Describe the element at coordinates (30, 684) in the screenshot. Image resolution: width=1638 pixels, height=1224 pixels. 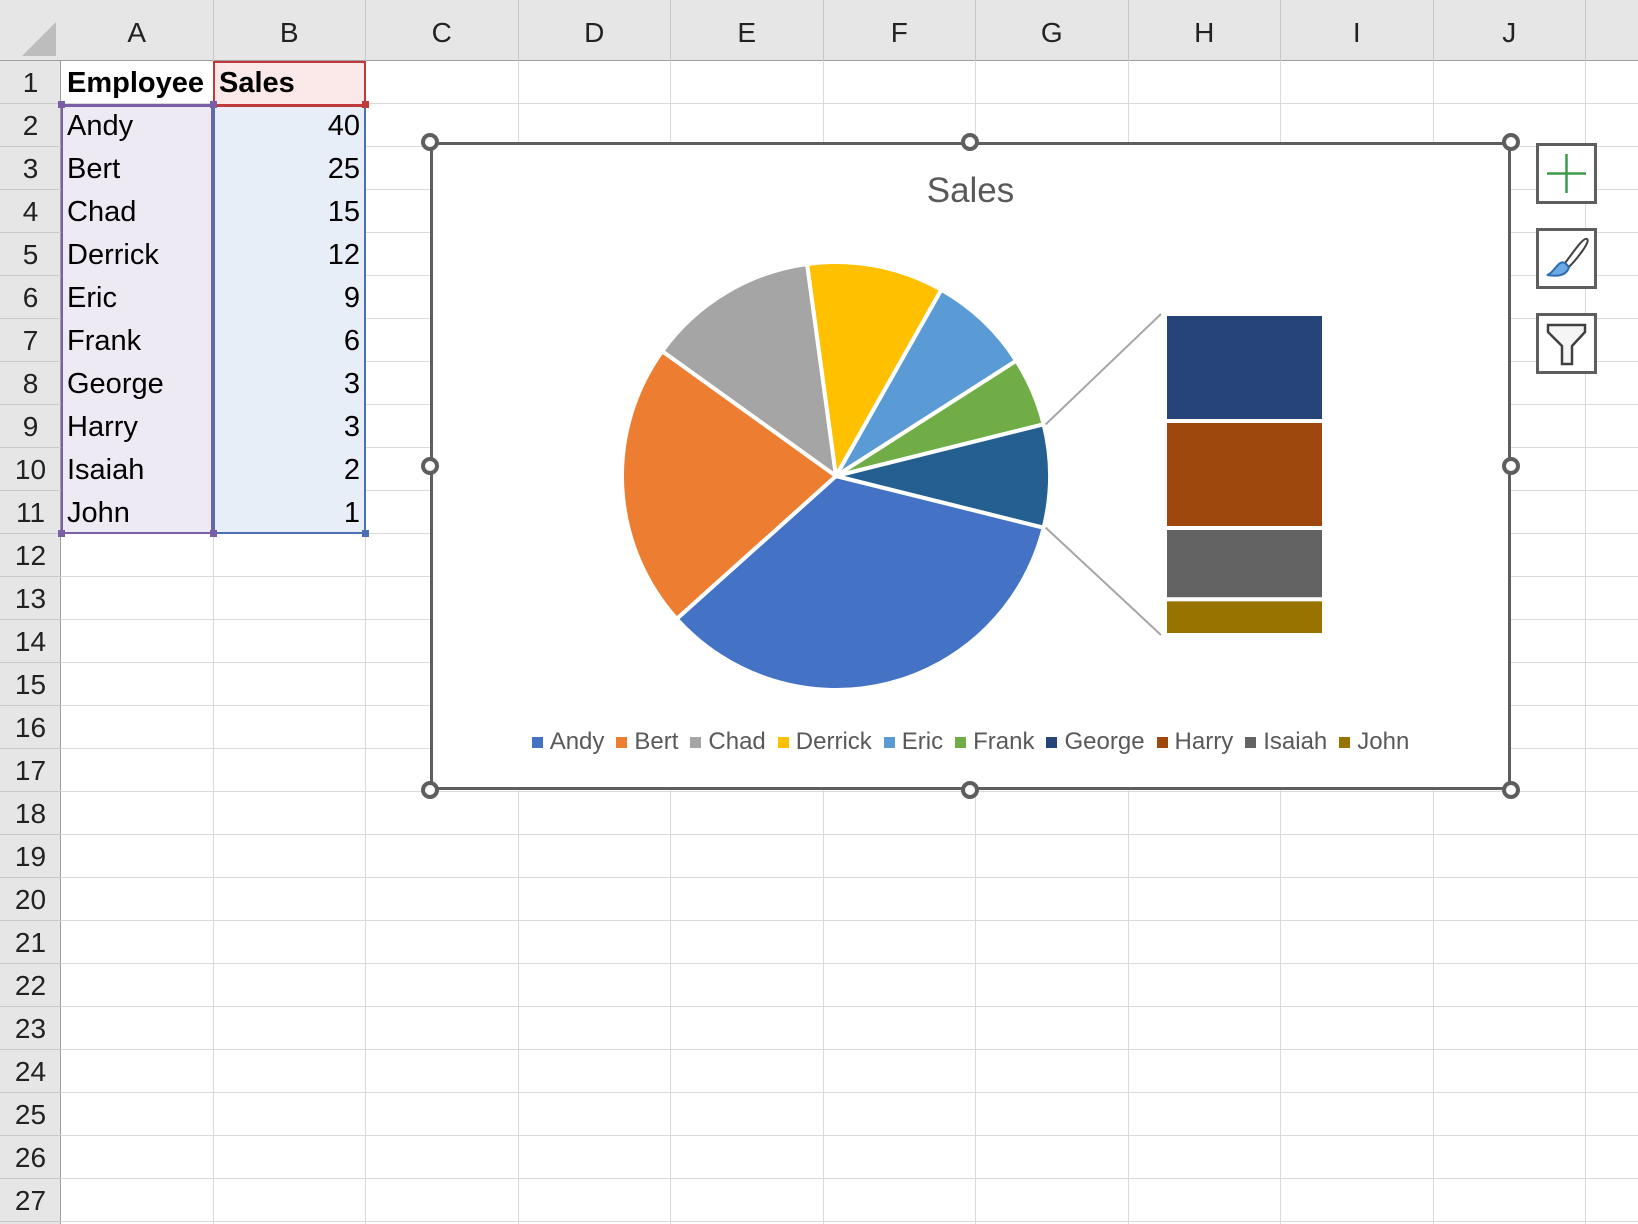
I see `row-header-15: 15` at that location.